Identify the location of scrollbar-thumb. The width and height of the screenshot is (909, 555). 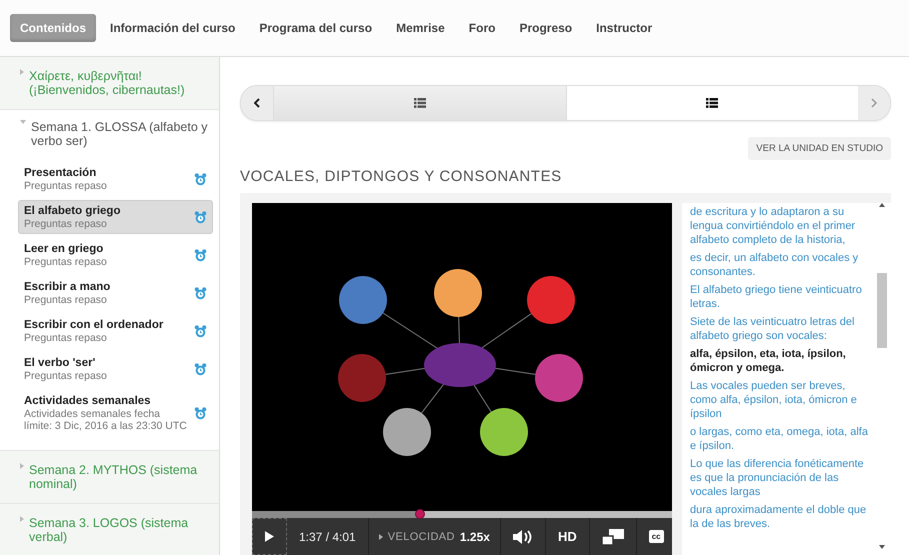
(882, 310).